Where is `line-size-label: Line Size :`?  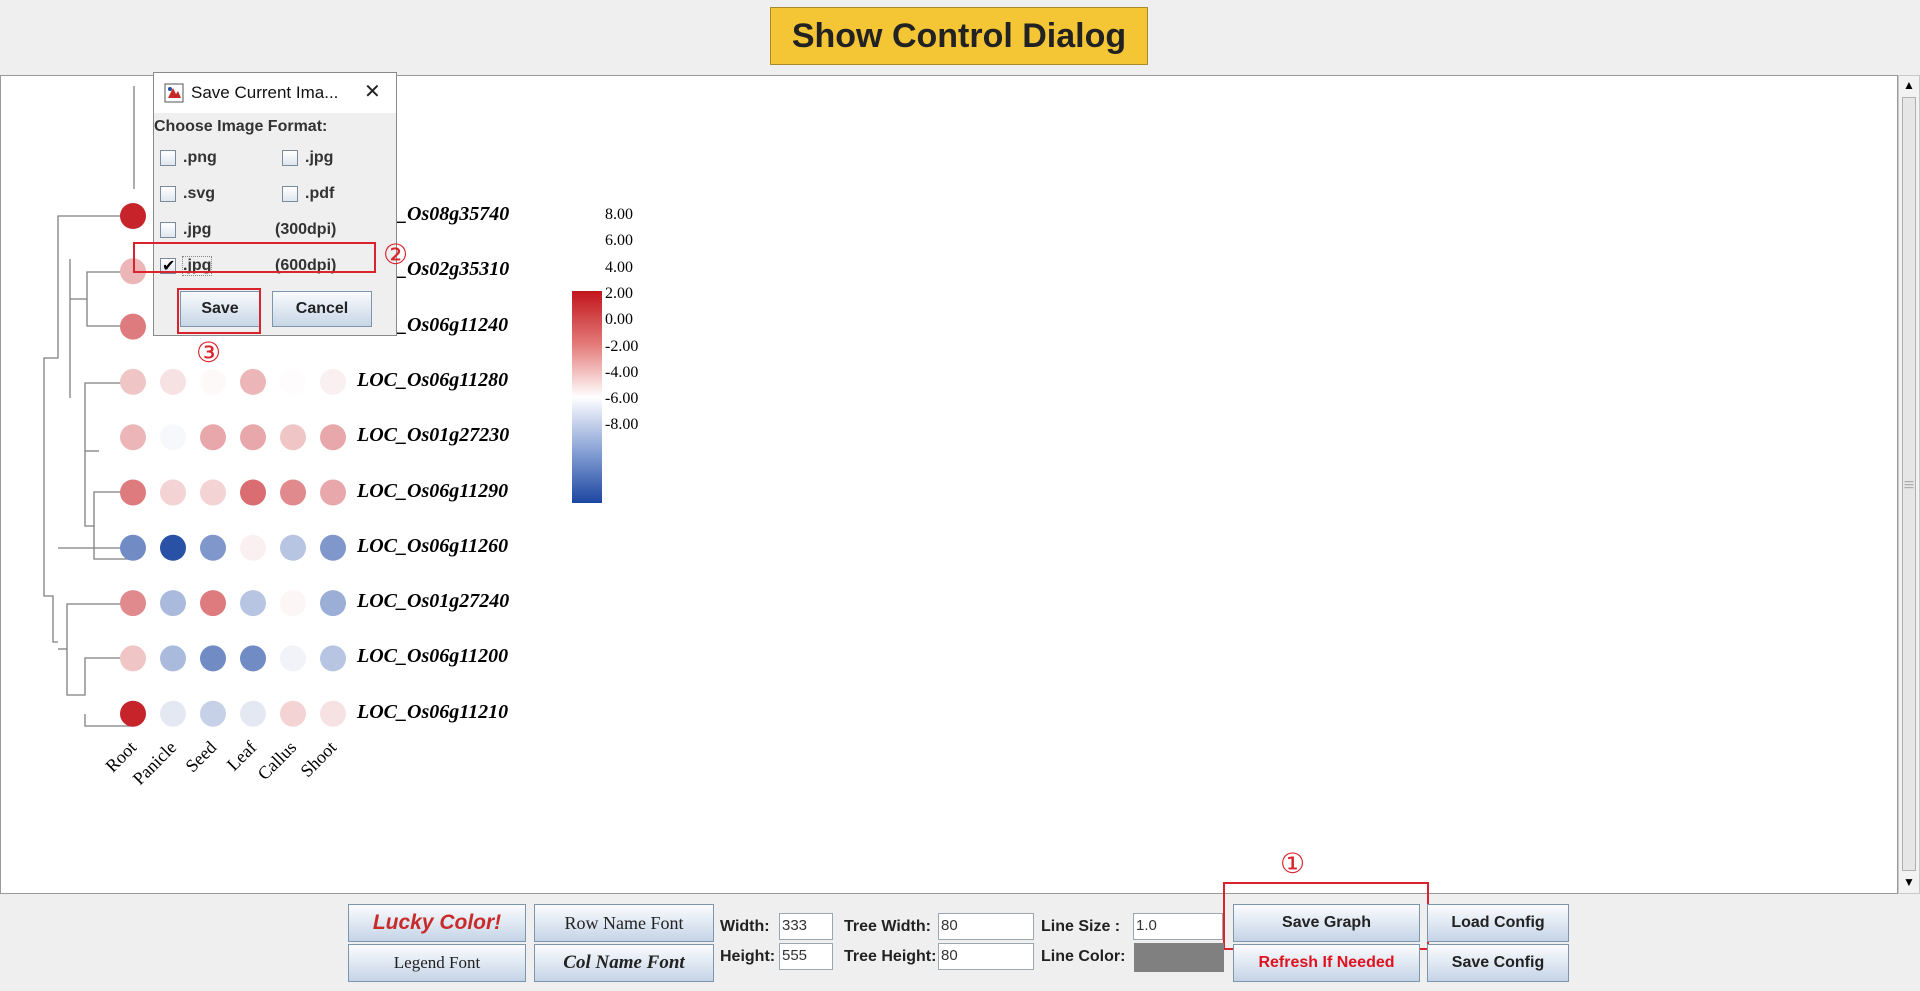
line-size-label: Line Size : is located at coordinates (1081, 926).